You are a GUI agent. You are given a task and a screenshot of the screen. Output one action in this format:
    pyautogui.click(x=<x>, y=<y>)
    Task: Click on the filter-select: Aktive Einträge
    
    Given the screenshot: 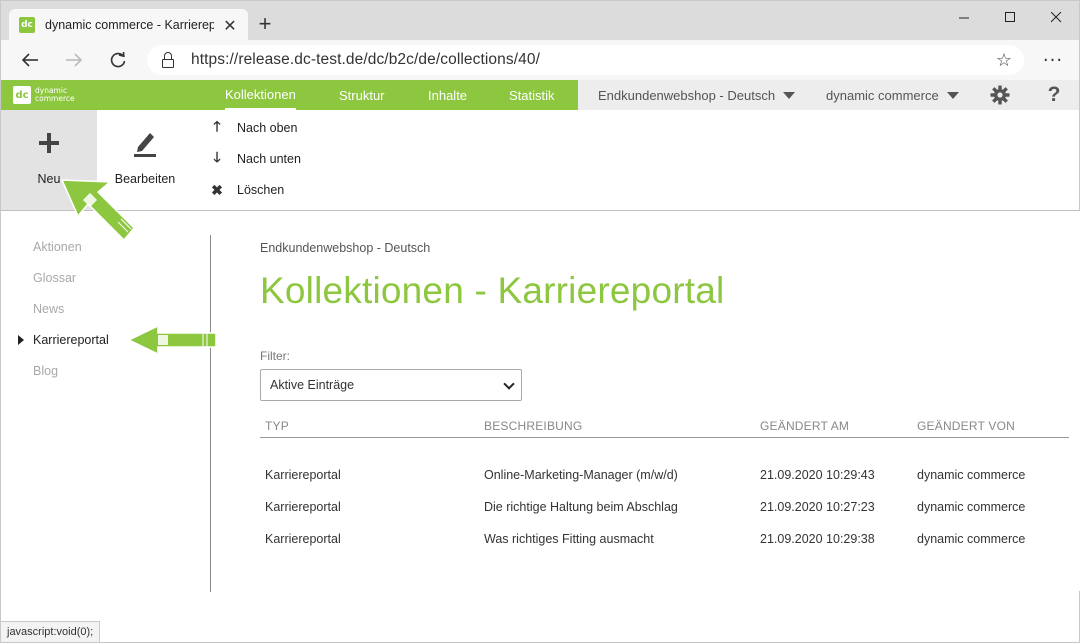 What is the action you would take?
    pyautogui.click(x=391, y=385)
    